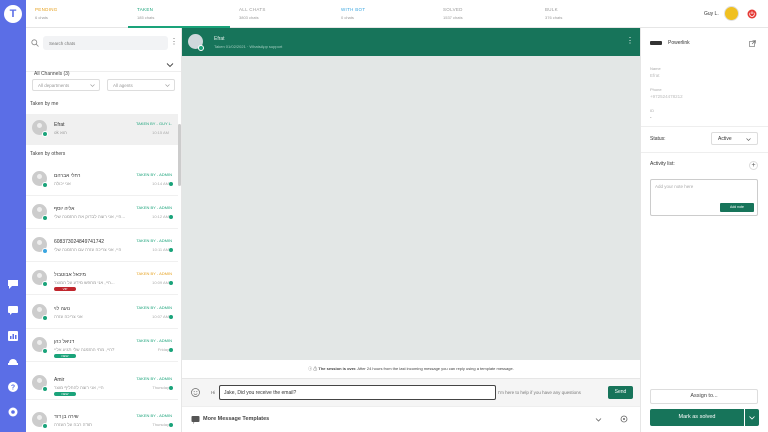 This screenshot has height=432, width=768. I want to click on tab-label: TAKEN, so click(145, 9).